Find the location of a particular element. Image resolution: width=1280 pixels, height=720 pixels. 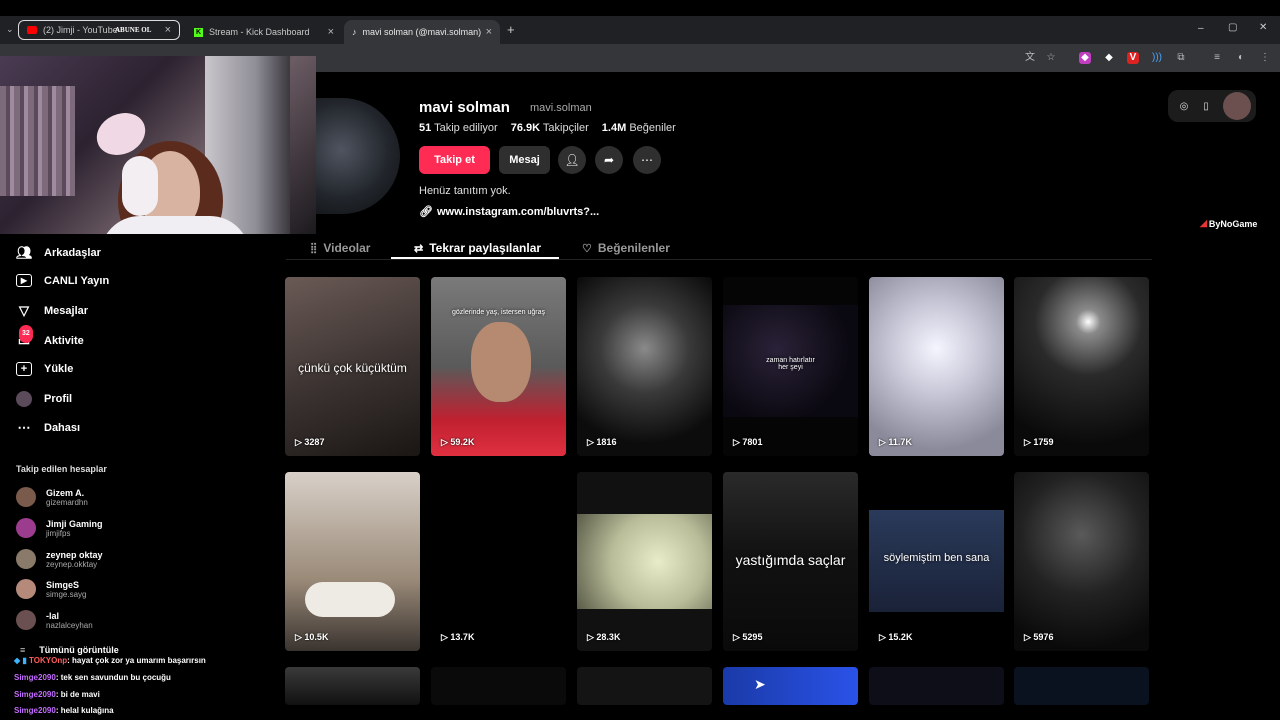

followed-account: zeynep oktay zeynep.okktay is located at coordinates (59, 559).